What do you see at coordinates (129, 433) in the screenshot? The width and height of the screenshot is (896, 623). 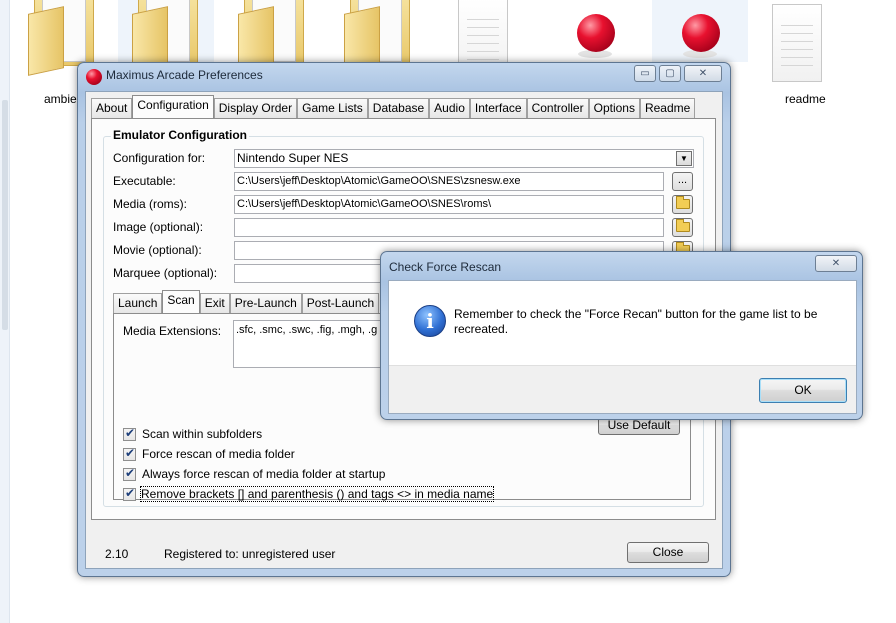 I see `scan-subfolders-checkbox` at bounding box center [129, 433].